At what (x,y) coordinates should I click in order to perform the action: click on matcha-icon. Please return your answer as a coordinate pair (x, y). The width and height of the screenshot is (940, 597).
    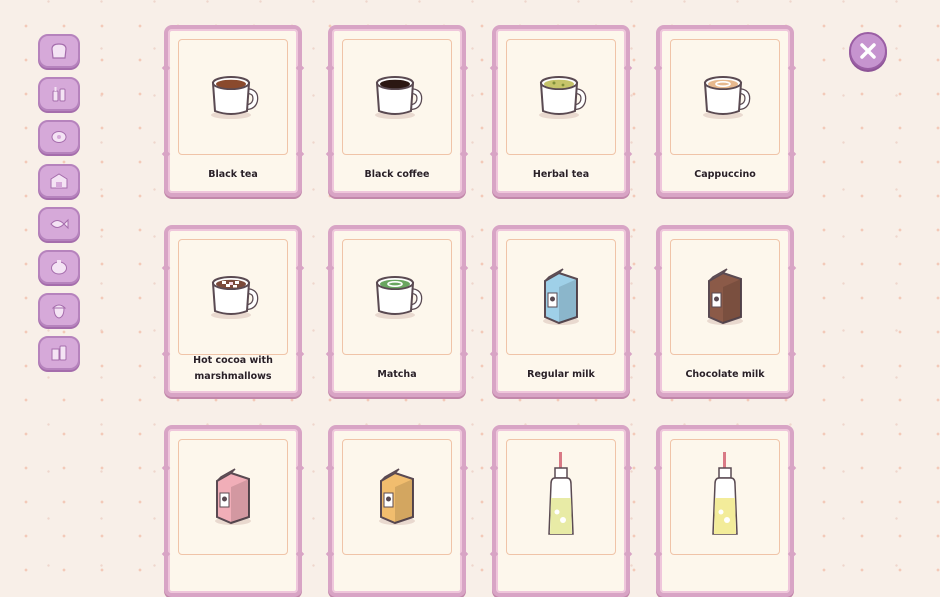
    Looking at the image, I should click on (397, 297).